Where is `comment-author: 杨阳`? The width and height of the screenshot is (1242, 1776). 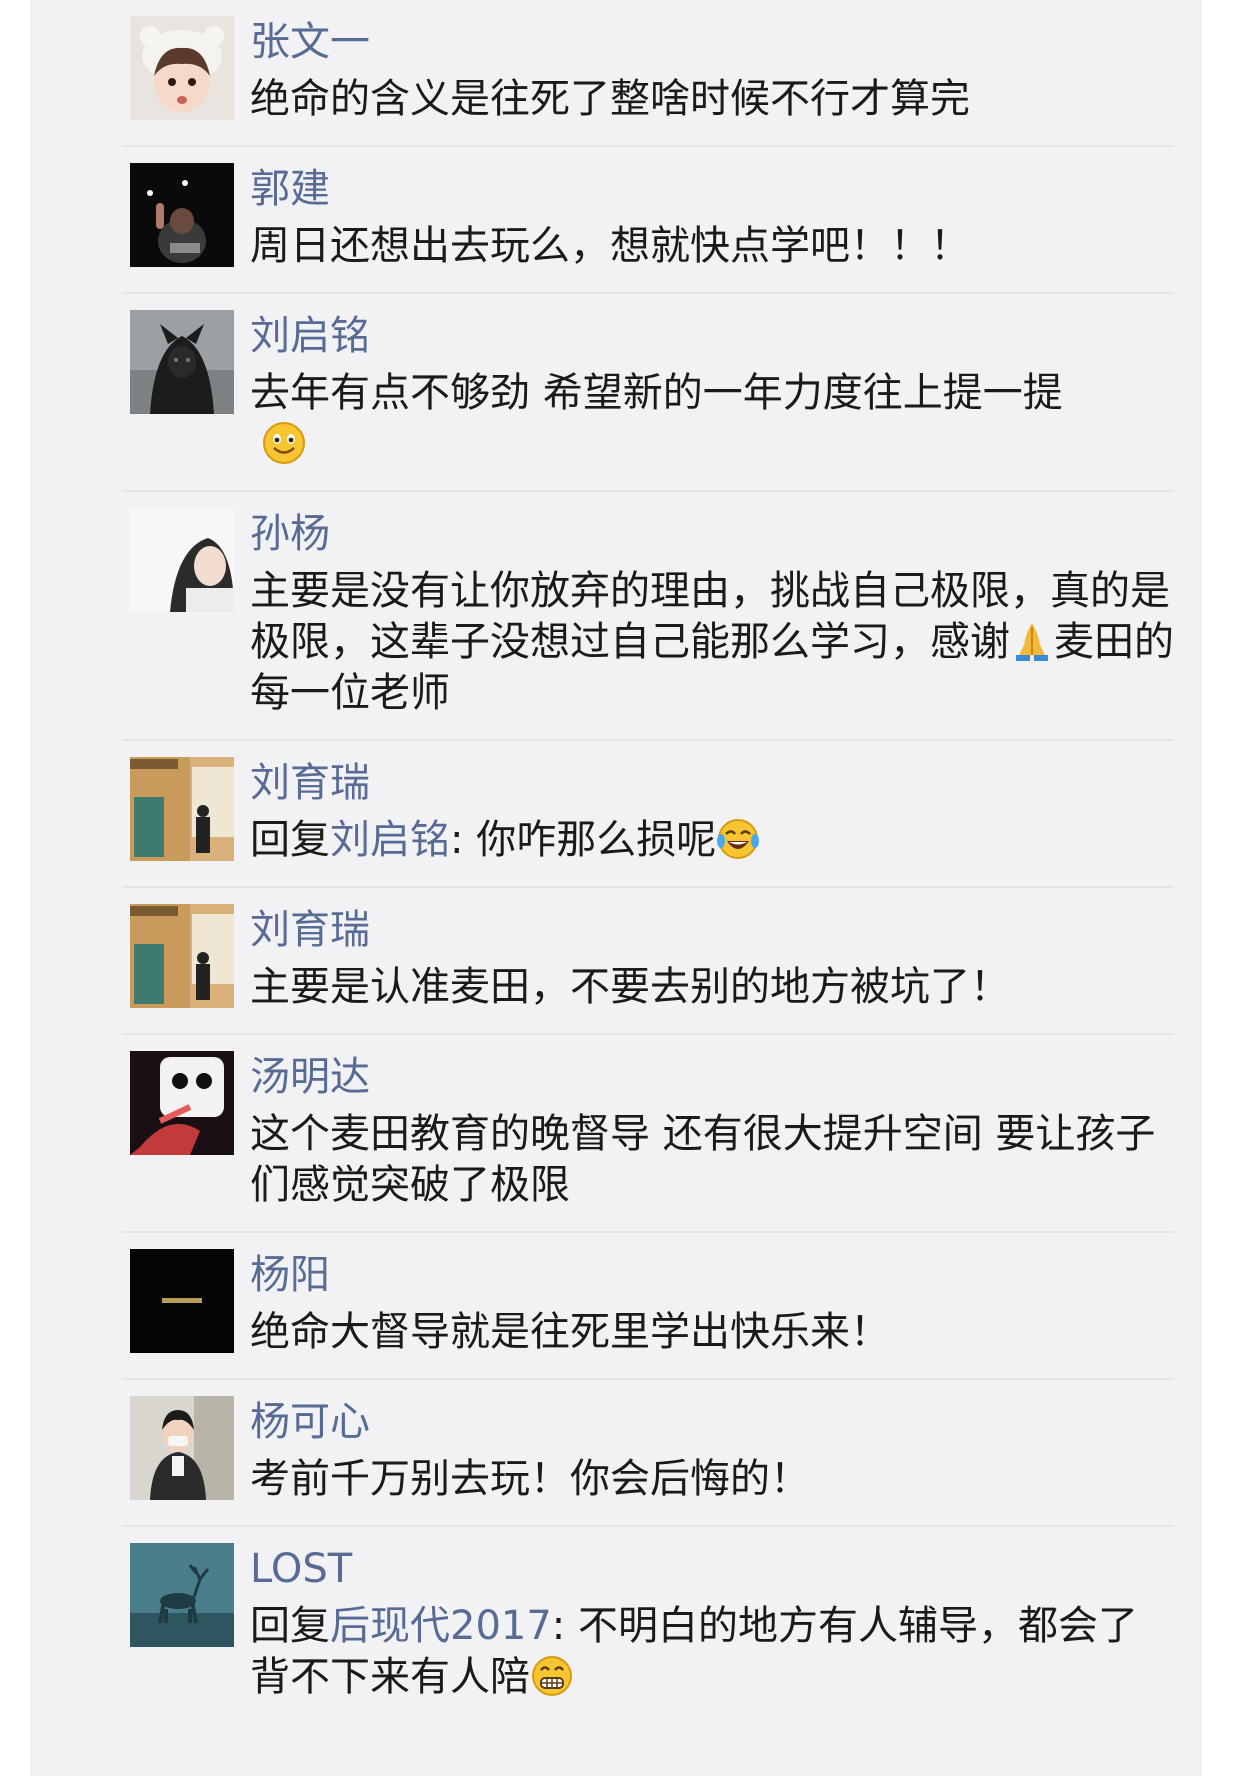 comment-author: 杨阳 is located at coordinates (712, 1275).